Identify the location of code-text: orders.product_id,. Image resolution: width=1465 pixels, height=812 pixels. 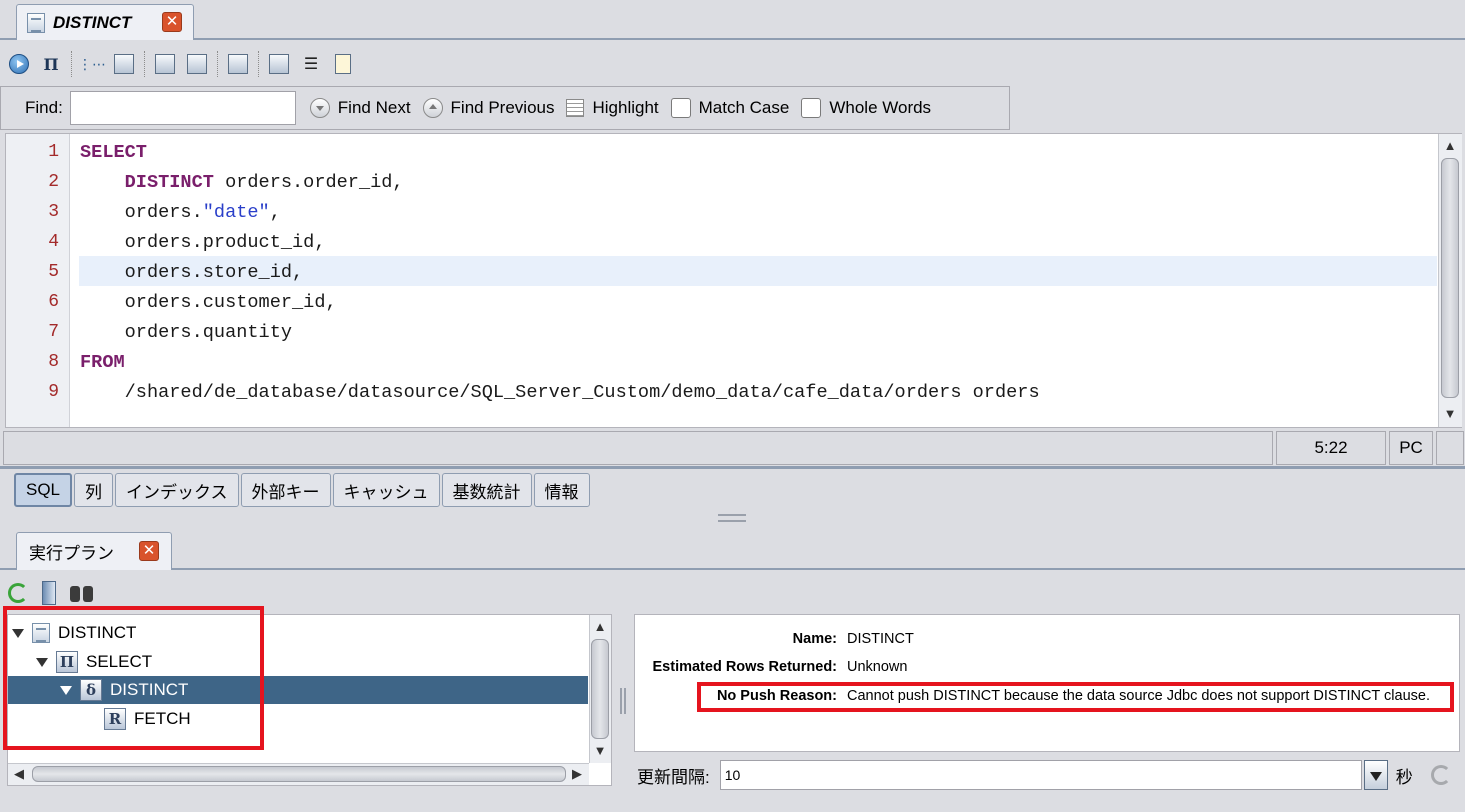
(225, 242).